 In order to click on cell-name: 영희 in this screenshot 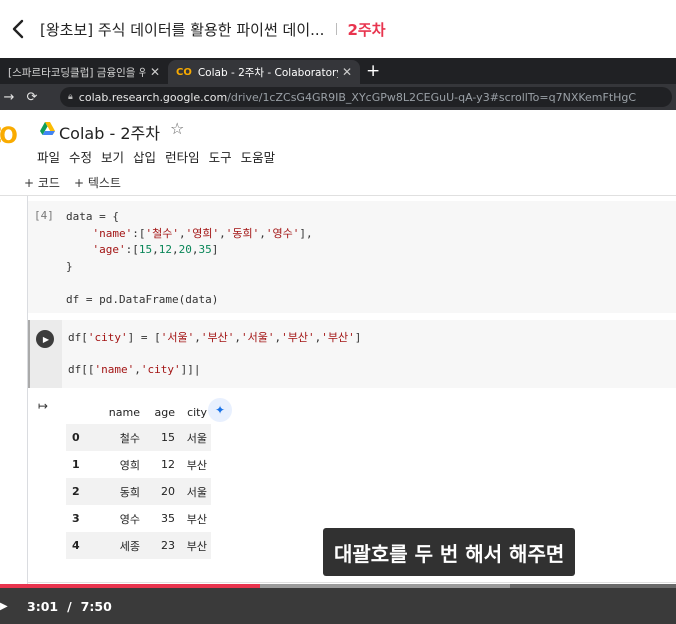, I will do `click(129, 465)`.